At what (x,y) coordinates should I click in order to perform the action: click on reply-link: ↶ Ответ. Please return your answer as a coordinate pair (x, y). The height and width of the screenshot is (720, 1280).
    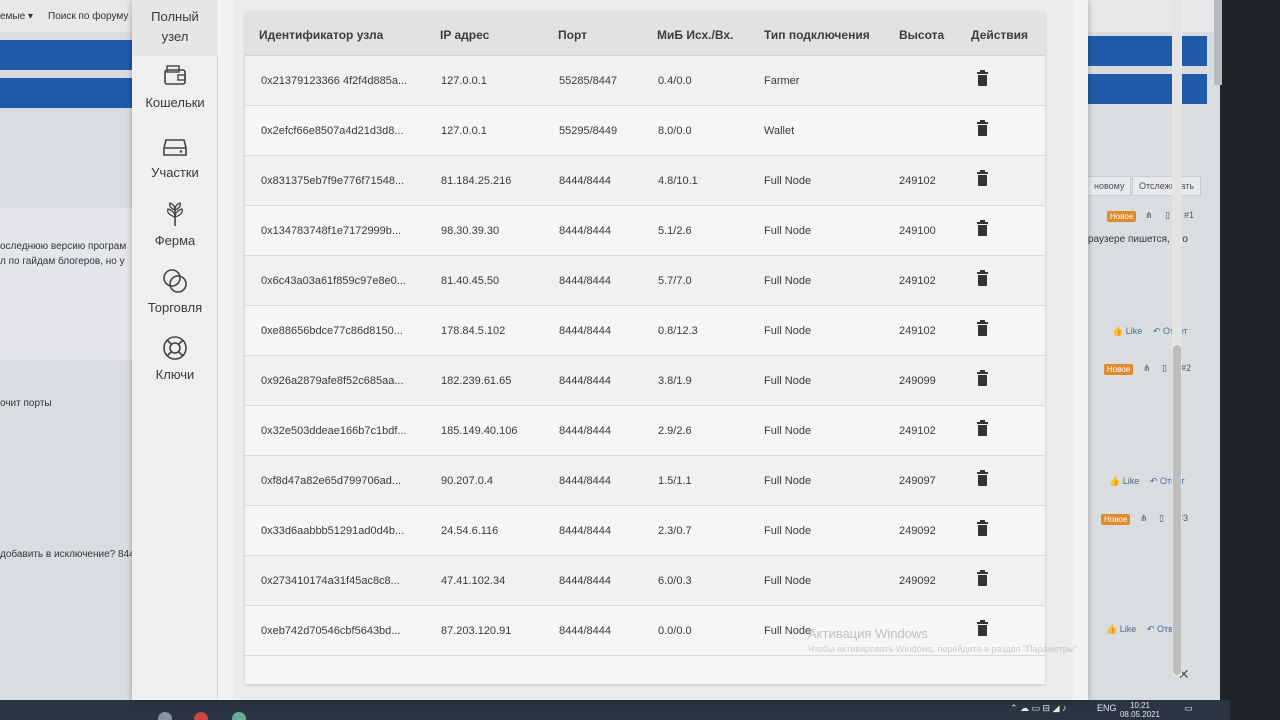
    Looking at the image, I should click on (1170, 331).